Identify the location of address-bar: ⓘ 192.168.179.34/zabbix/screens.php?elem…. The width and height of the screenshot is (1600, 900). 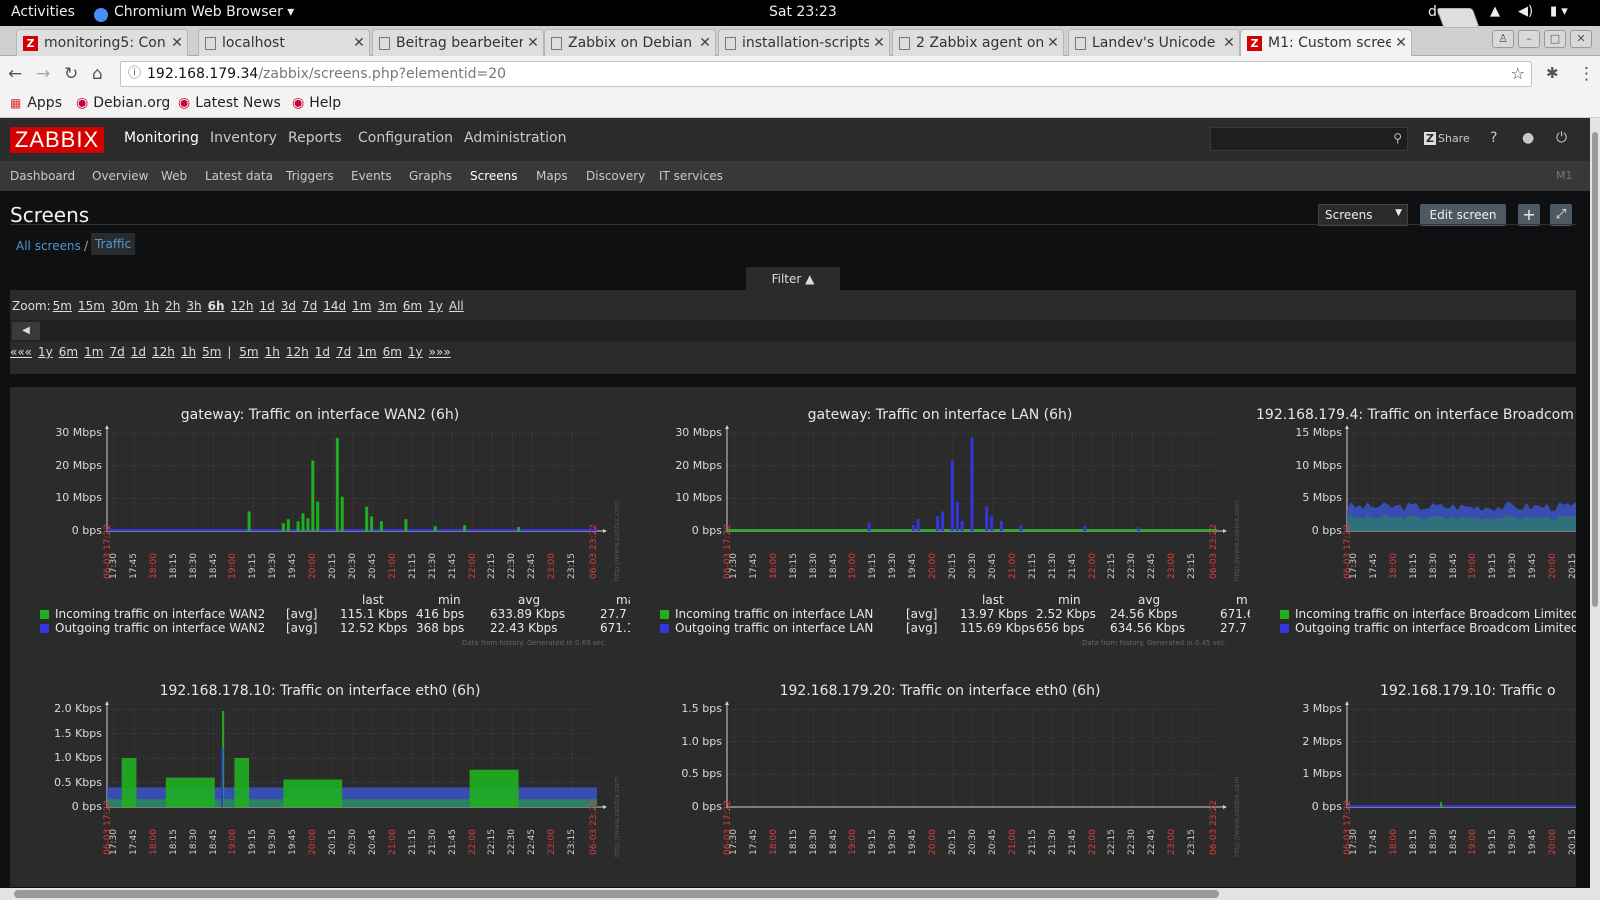
(826, 74).